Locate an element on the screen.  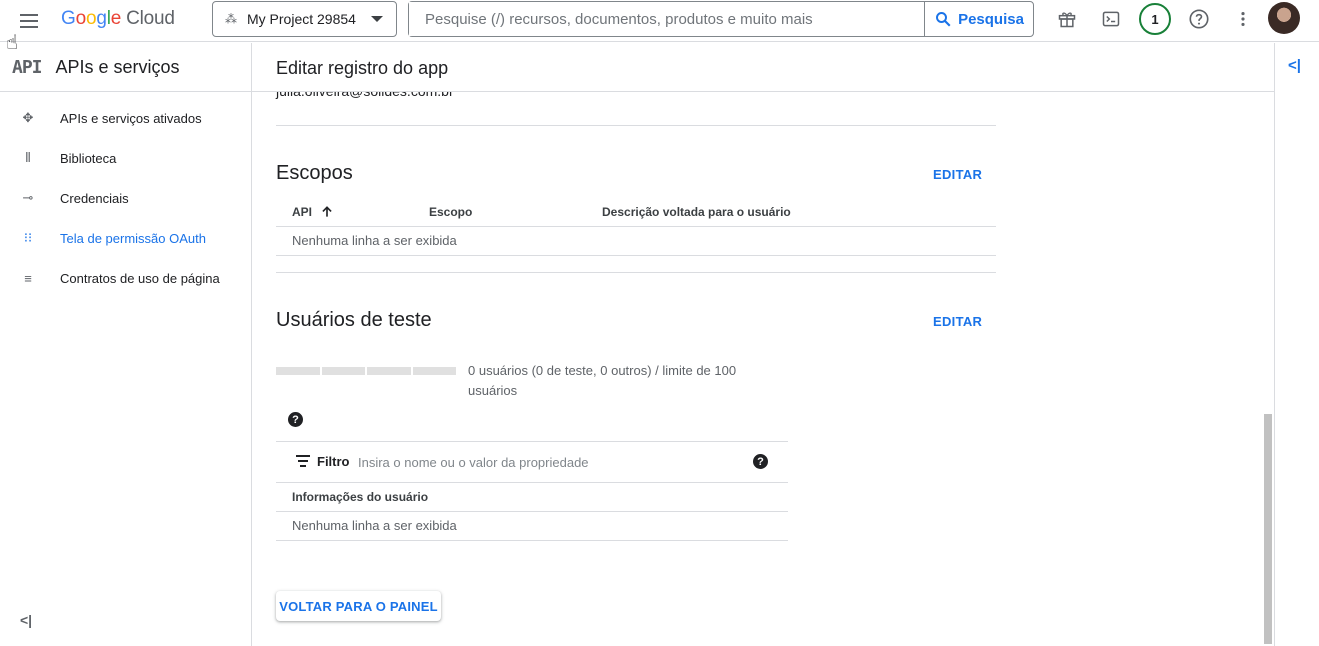
search-input is located at coordinates (666, 19).